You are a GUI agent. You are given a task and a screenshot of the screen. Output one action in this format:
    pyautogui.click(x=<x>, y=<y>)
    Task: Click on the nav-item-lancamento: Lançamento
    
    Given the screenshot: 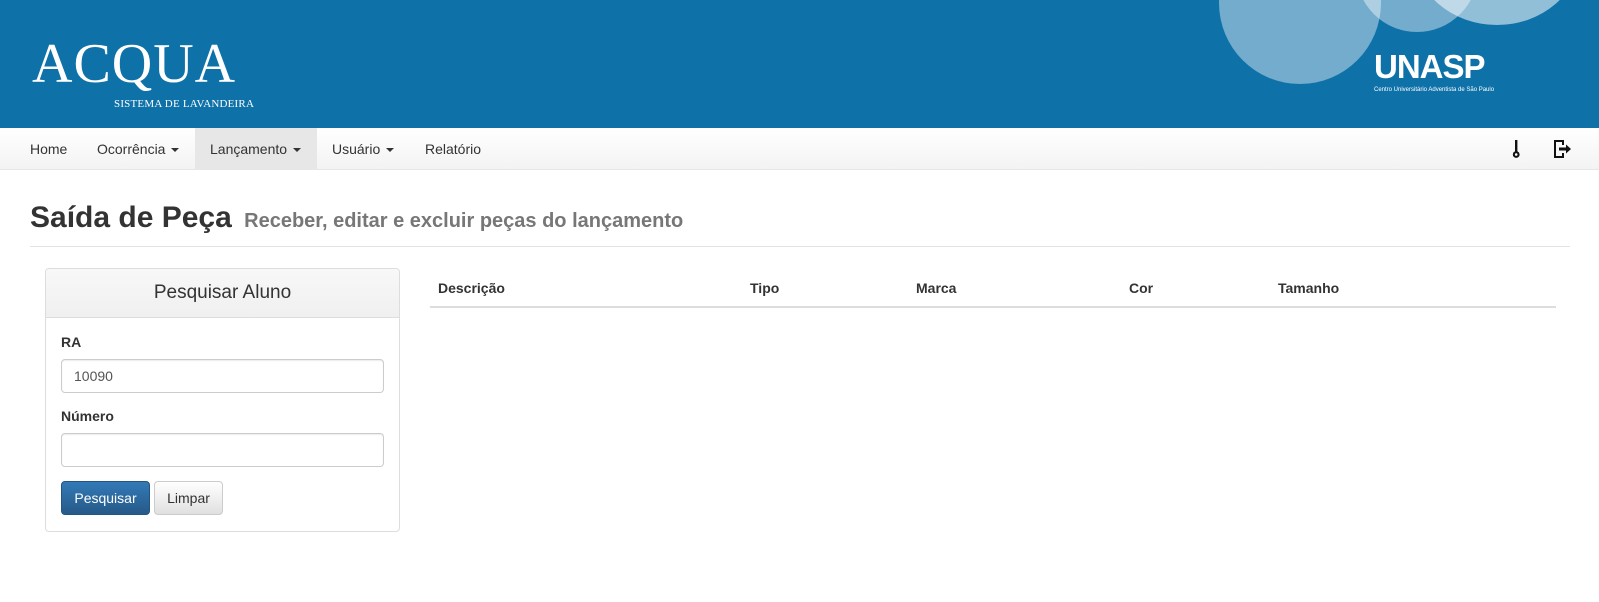 What is the action you would take?
    pyautogui.click(x=256, y=149)
    